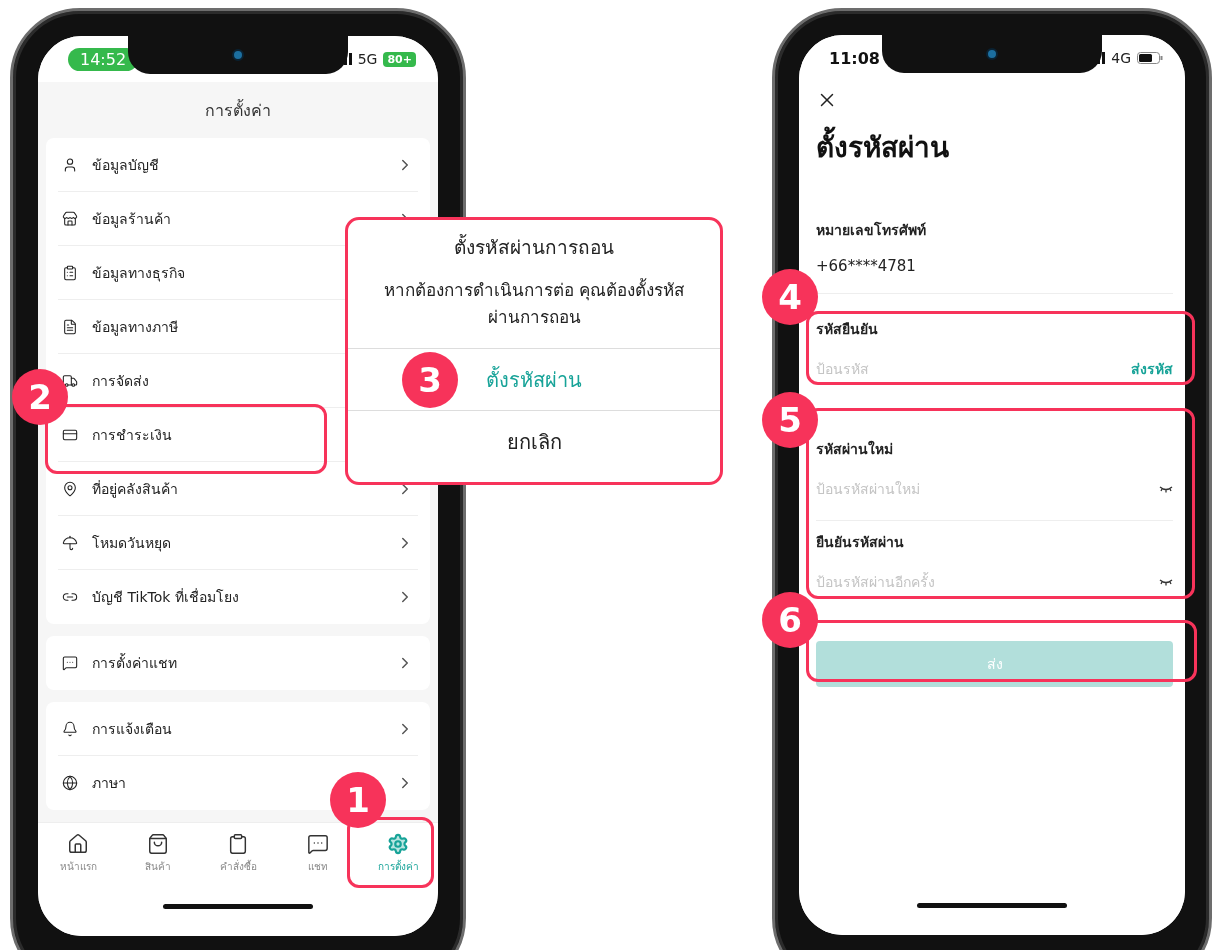  What do you see at coordinates (70, 218) in the screenshot?
I see `store-icon` at bounding box center [70, 218].